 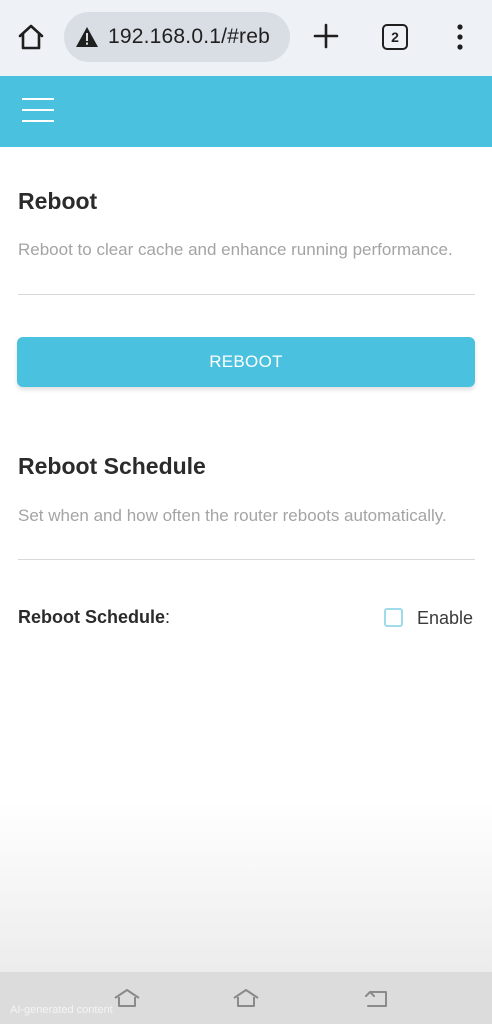 I want to click on address-bar: 192.168.0.1/#reb, so click(x=177, y=37).